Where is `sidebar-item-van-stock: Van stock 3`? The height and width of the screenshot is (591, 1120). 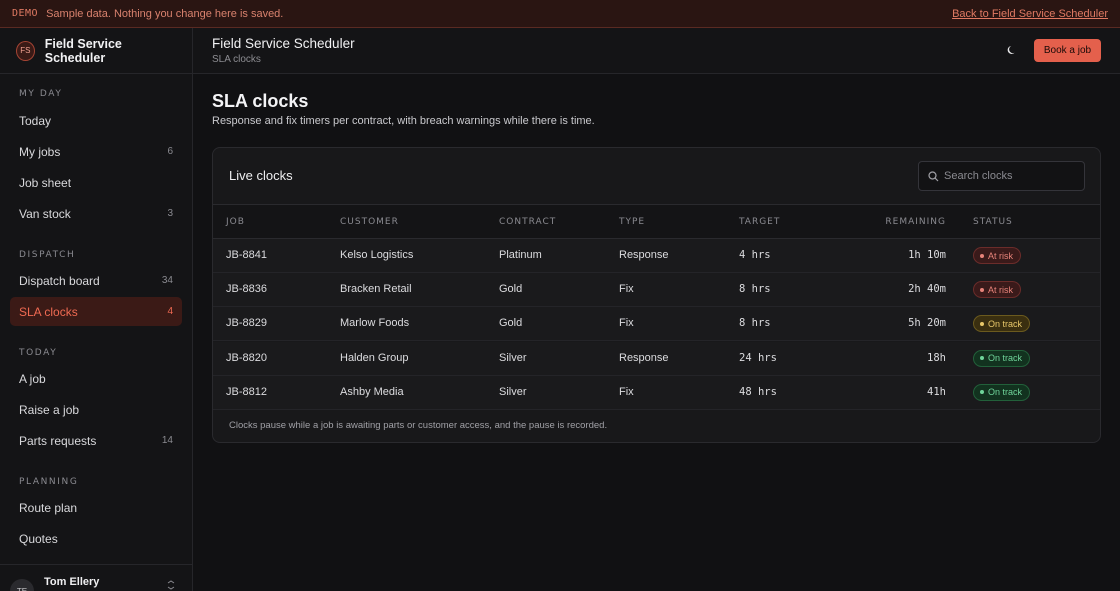 sidebar-item-van-stock: Van stock 3 is located at coordinates (96, 213).